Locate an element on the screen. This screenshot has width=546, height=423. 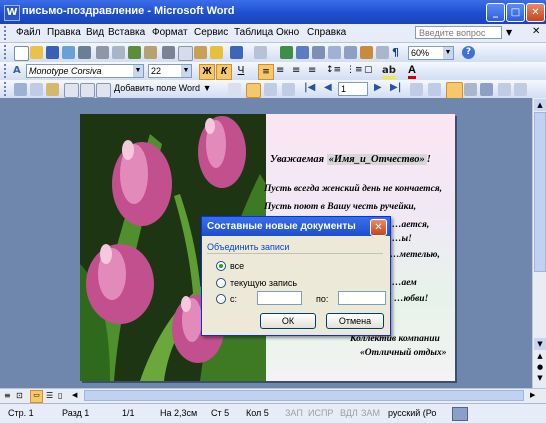
columns-icon is located at coordinates (350, 52).